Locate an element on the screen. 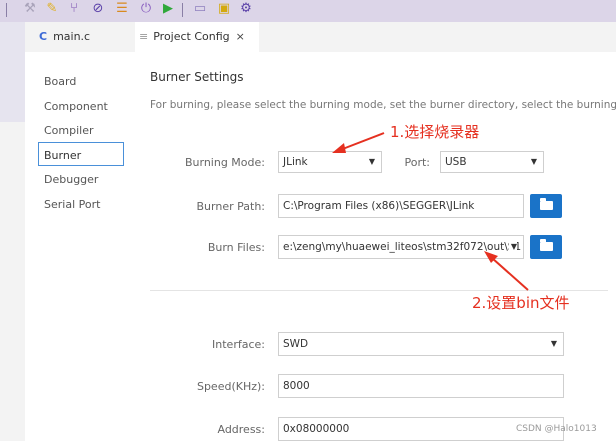  annotation-arrows is located at coordinates (430, 211).